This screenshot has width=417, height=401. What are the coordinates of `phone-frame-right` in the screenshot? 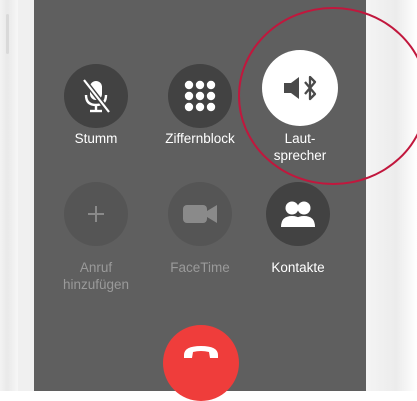 It's located at (391, 195).